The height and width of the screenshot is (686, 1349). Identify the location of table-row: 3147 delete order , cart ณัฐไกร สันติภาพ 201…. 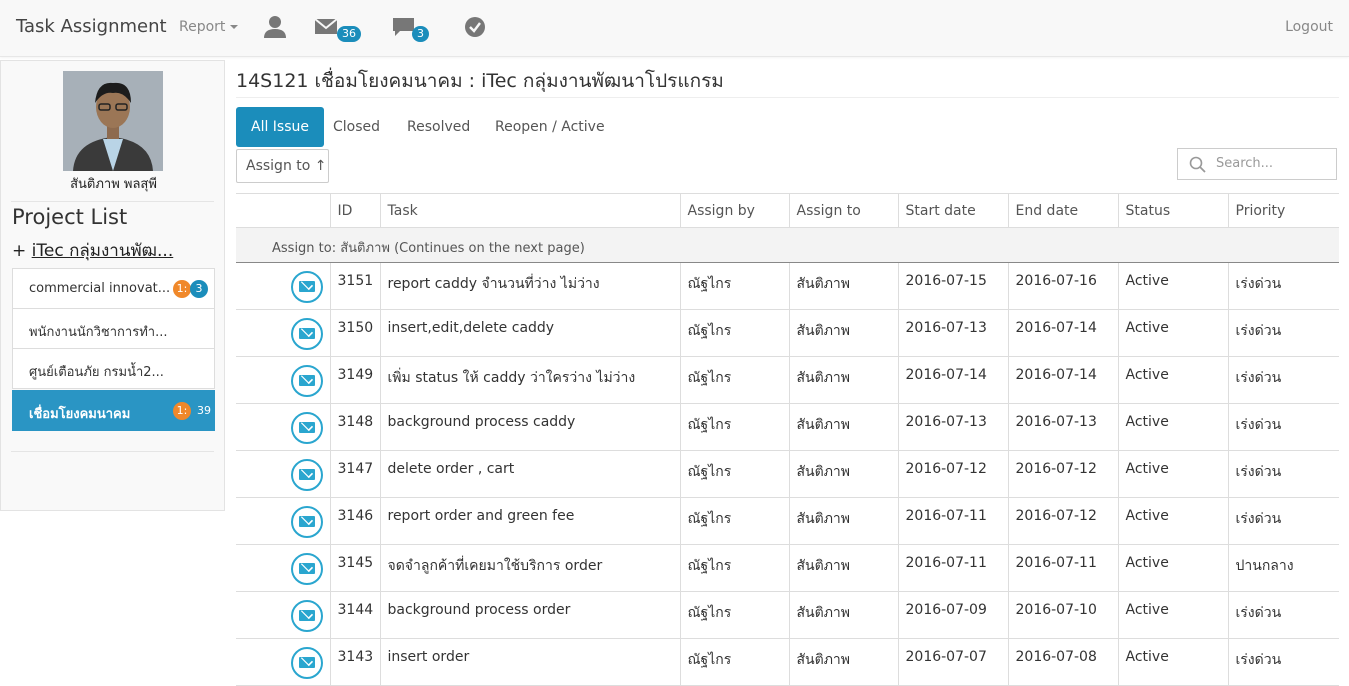
(787, 474).